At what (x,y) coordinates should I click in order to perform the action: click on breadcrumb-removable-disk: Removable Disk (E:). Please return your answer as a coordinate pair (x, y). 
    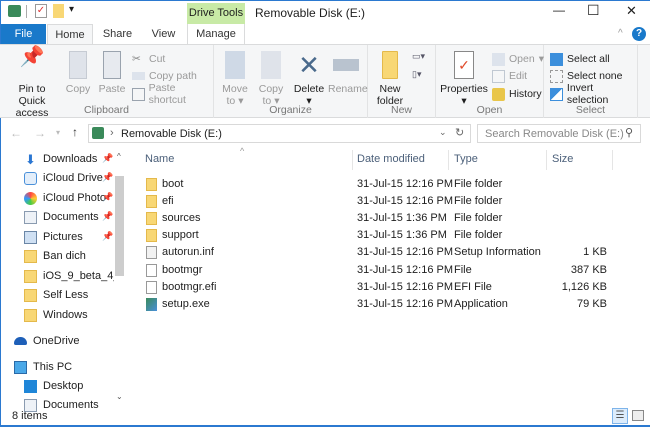
    Looking at the image, I should click on (171, 134).